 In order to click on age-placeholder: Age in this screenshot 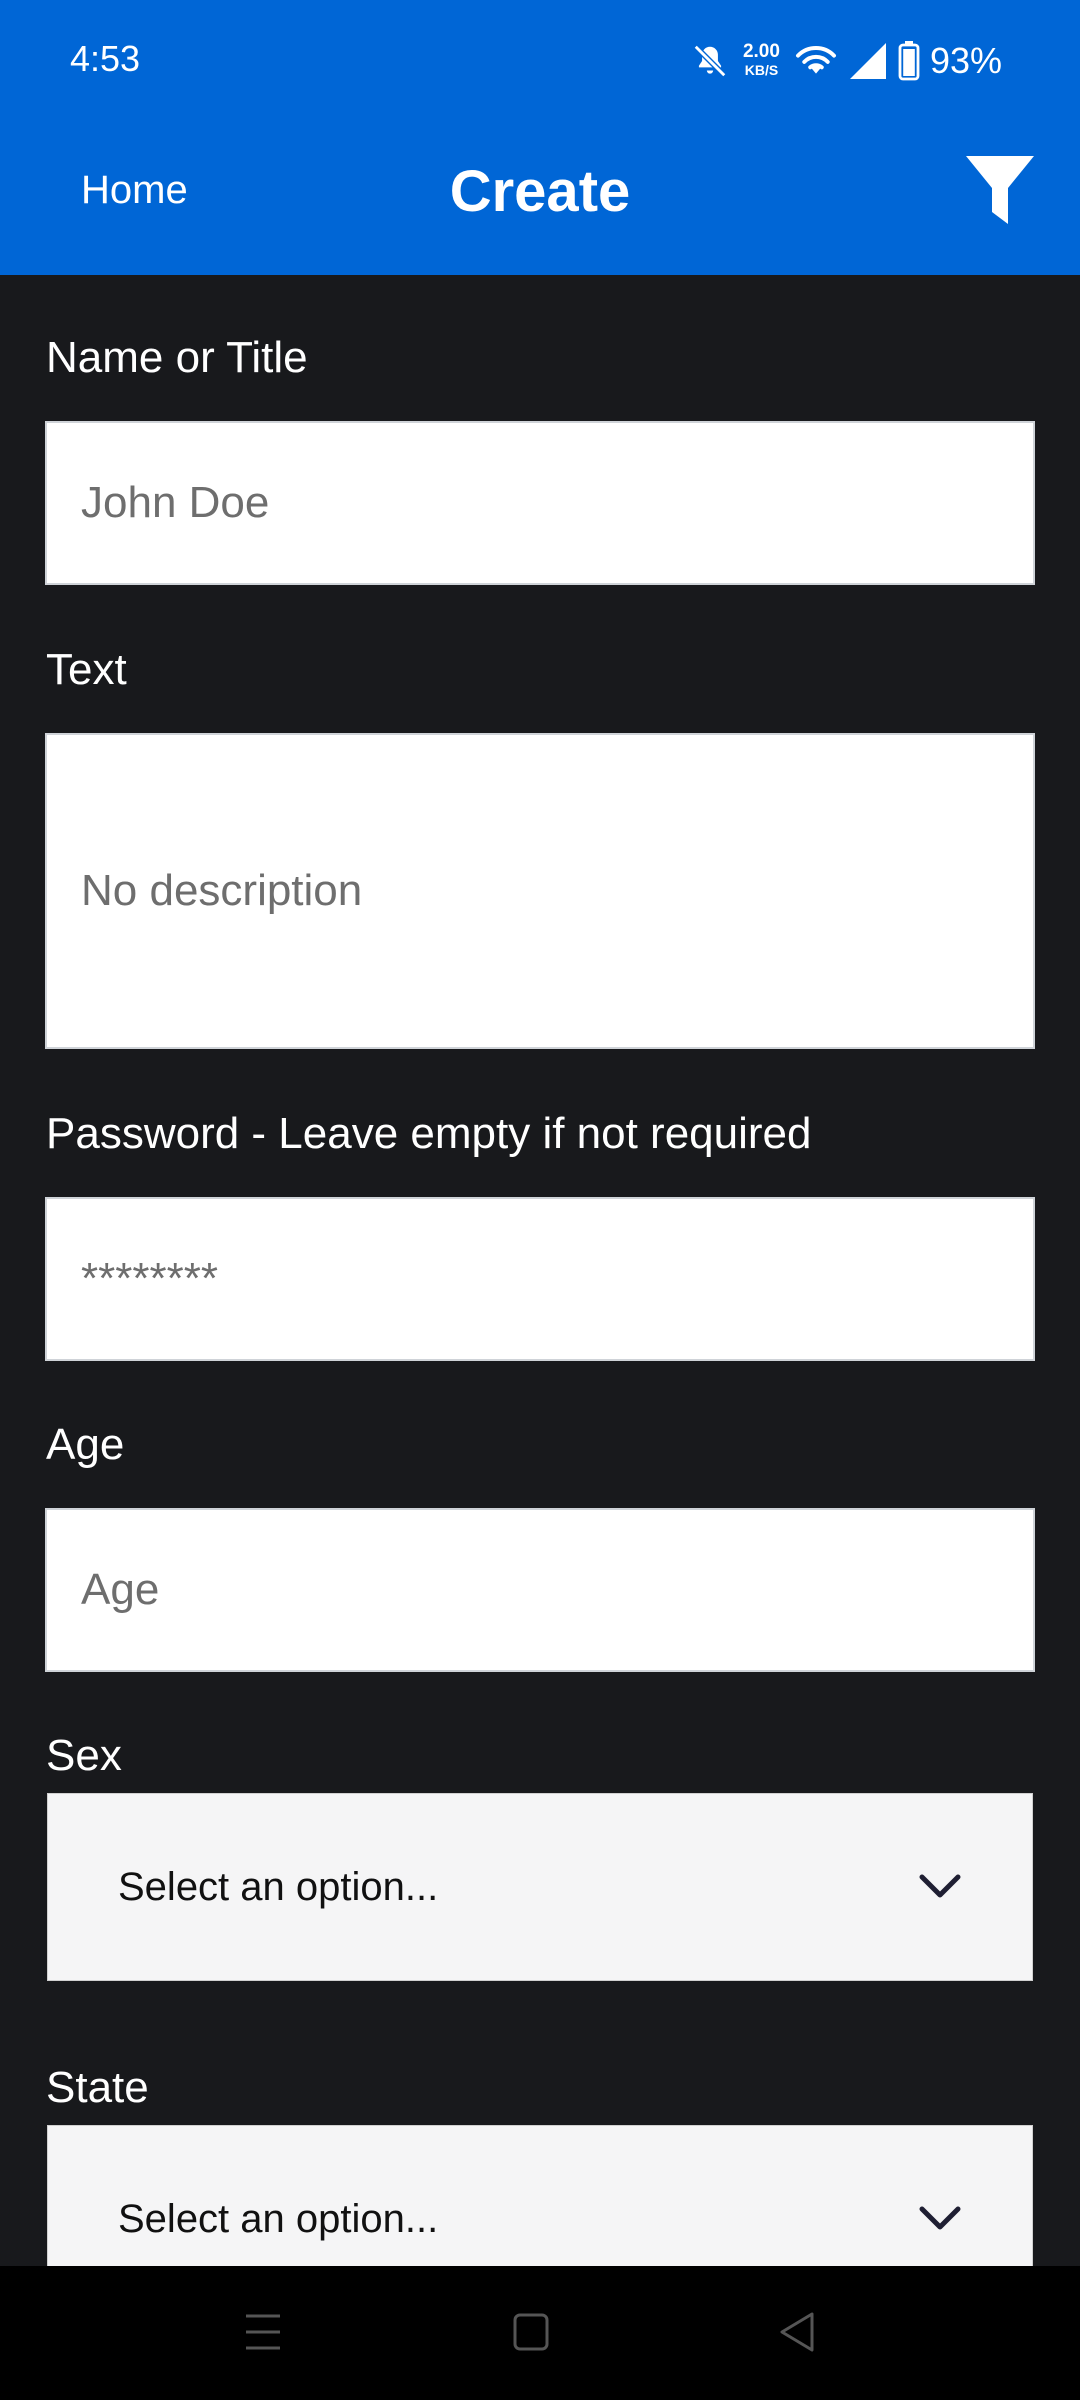, I will do `click(120, 1589)`.